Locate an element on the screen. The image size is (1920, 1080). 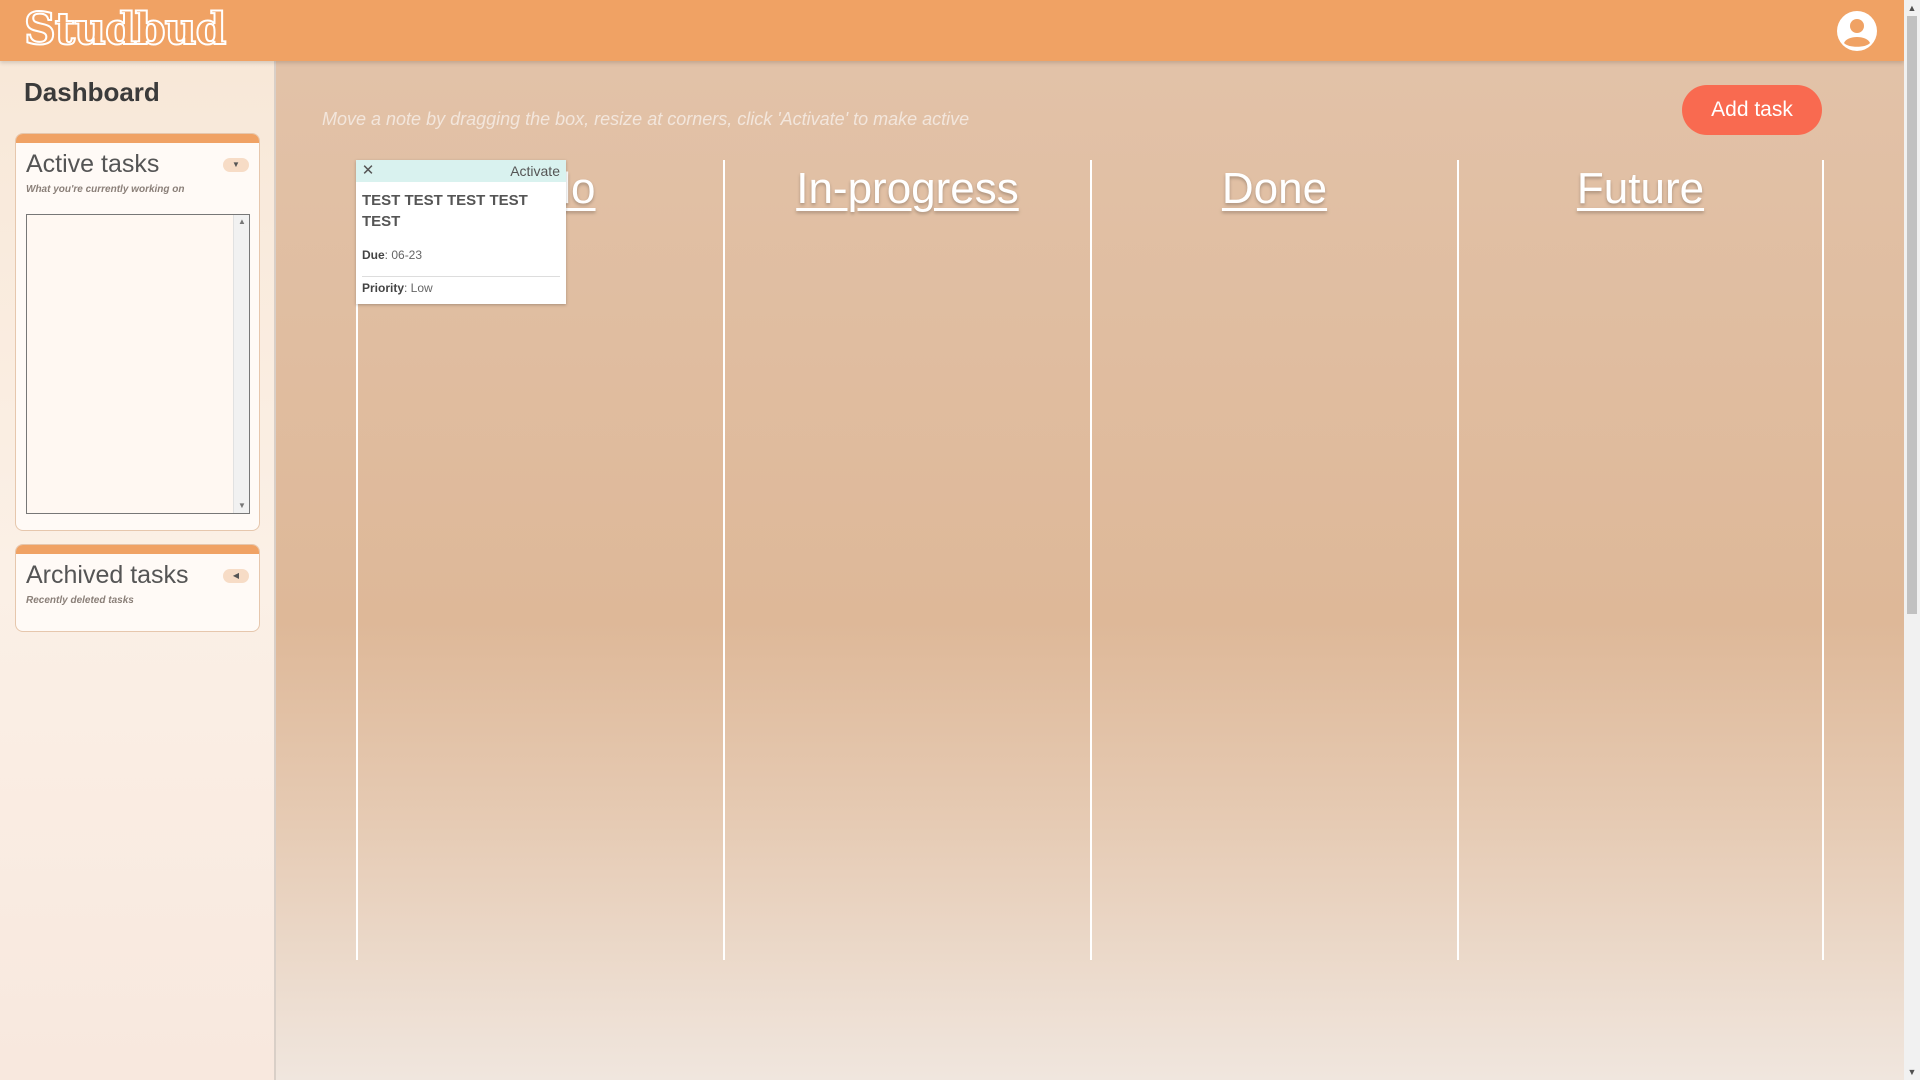
column-title: Done is located at coordinates (1274, 188).